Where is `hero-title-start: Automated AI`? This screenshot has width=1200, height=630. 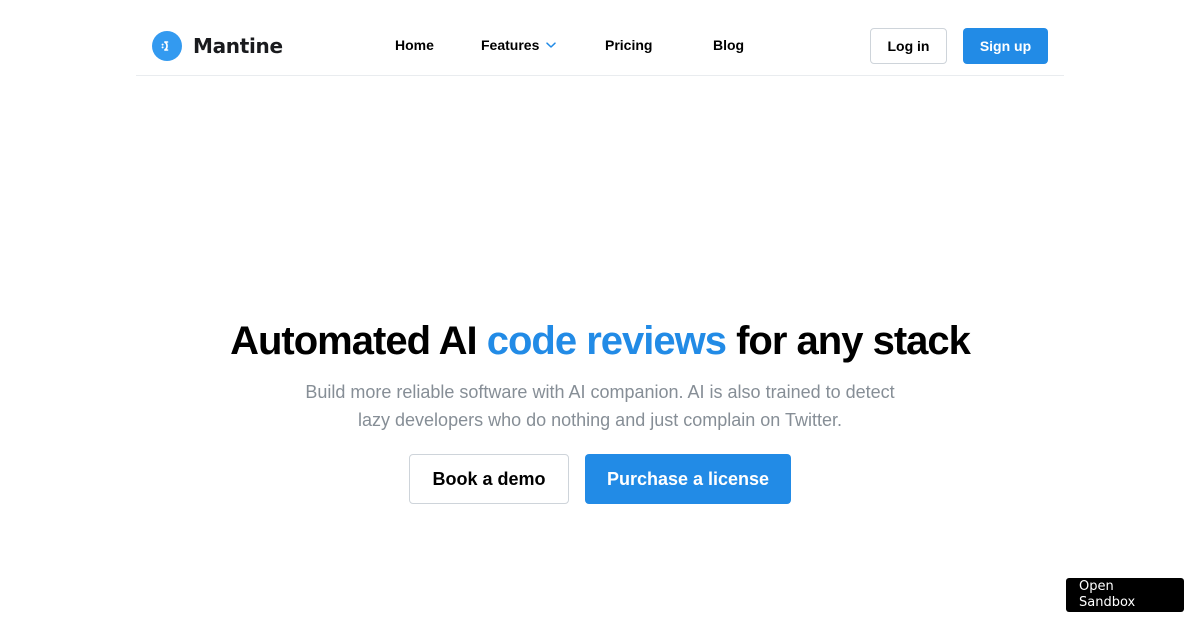 hero-title-start: Automated AI is located at coordinates (358, 341).